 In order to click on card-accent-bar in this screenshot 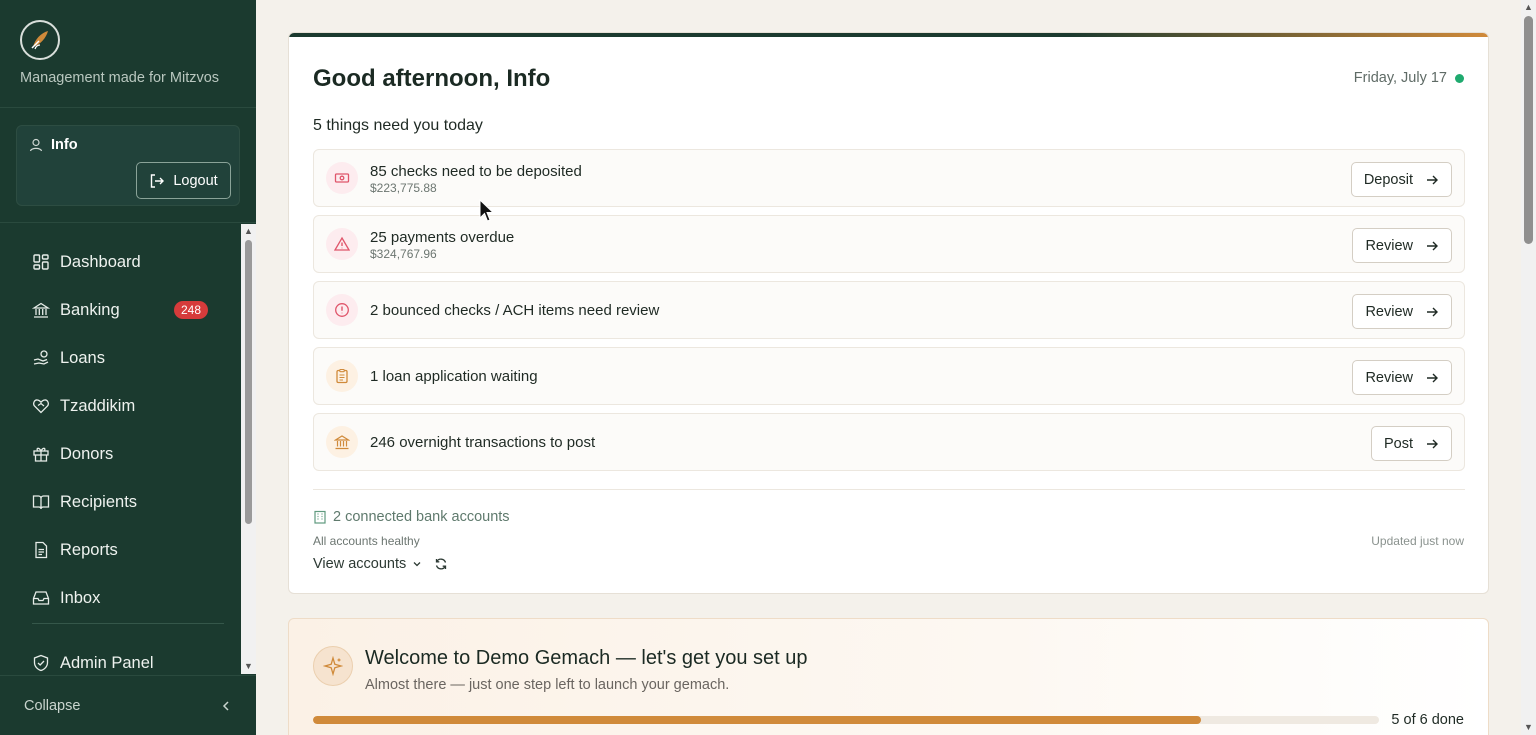, I will do `click(888, 35)`.